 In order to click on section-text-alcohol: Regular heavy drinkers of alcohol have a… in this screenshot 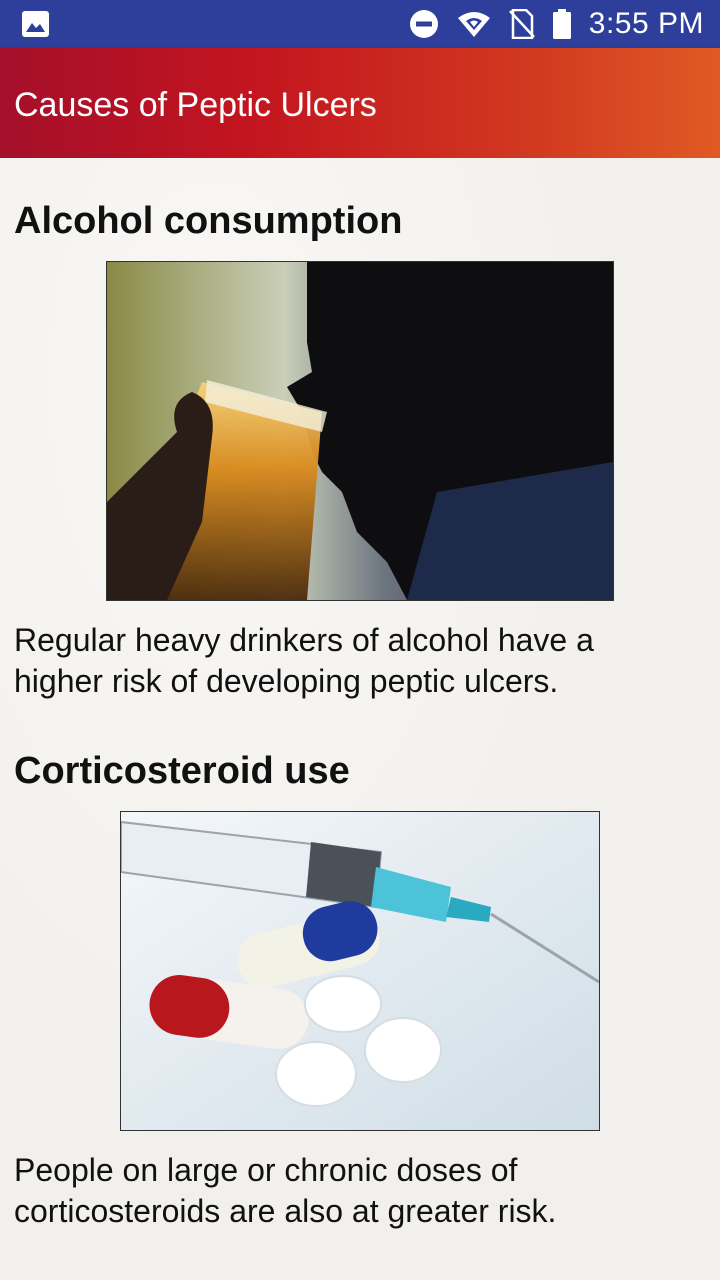, I will do `click(359, 661)`.